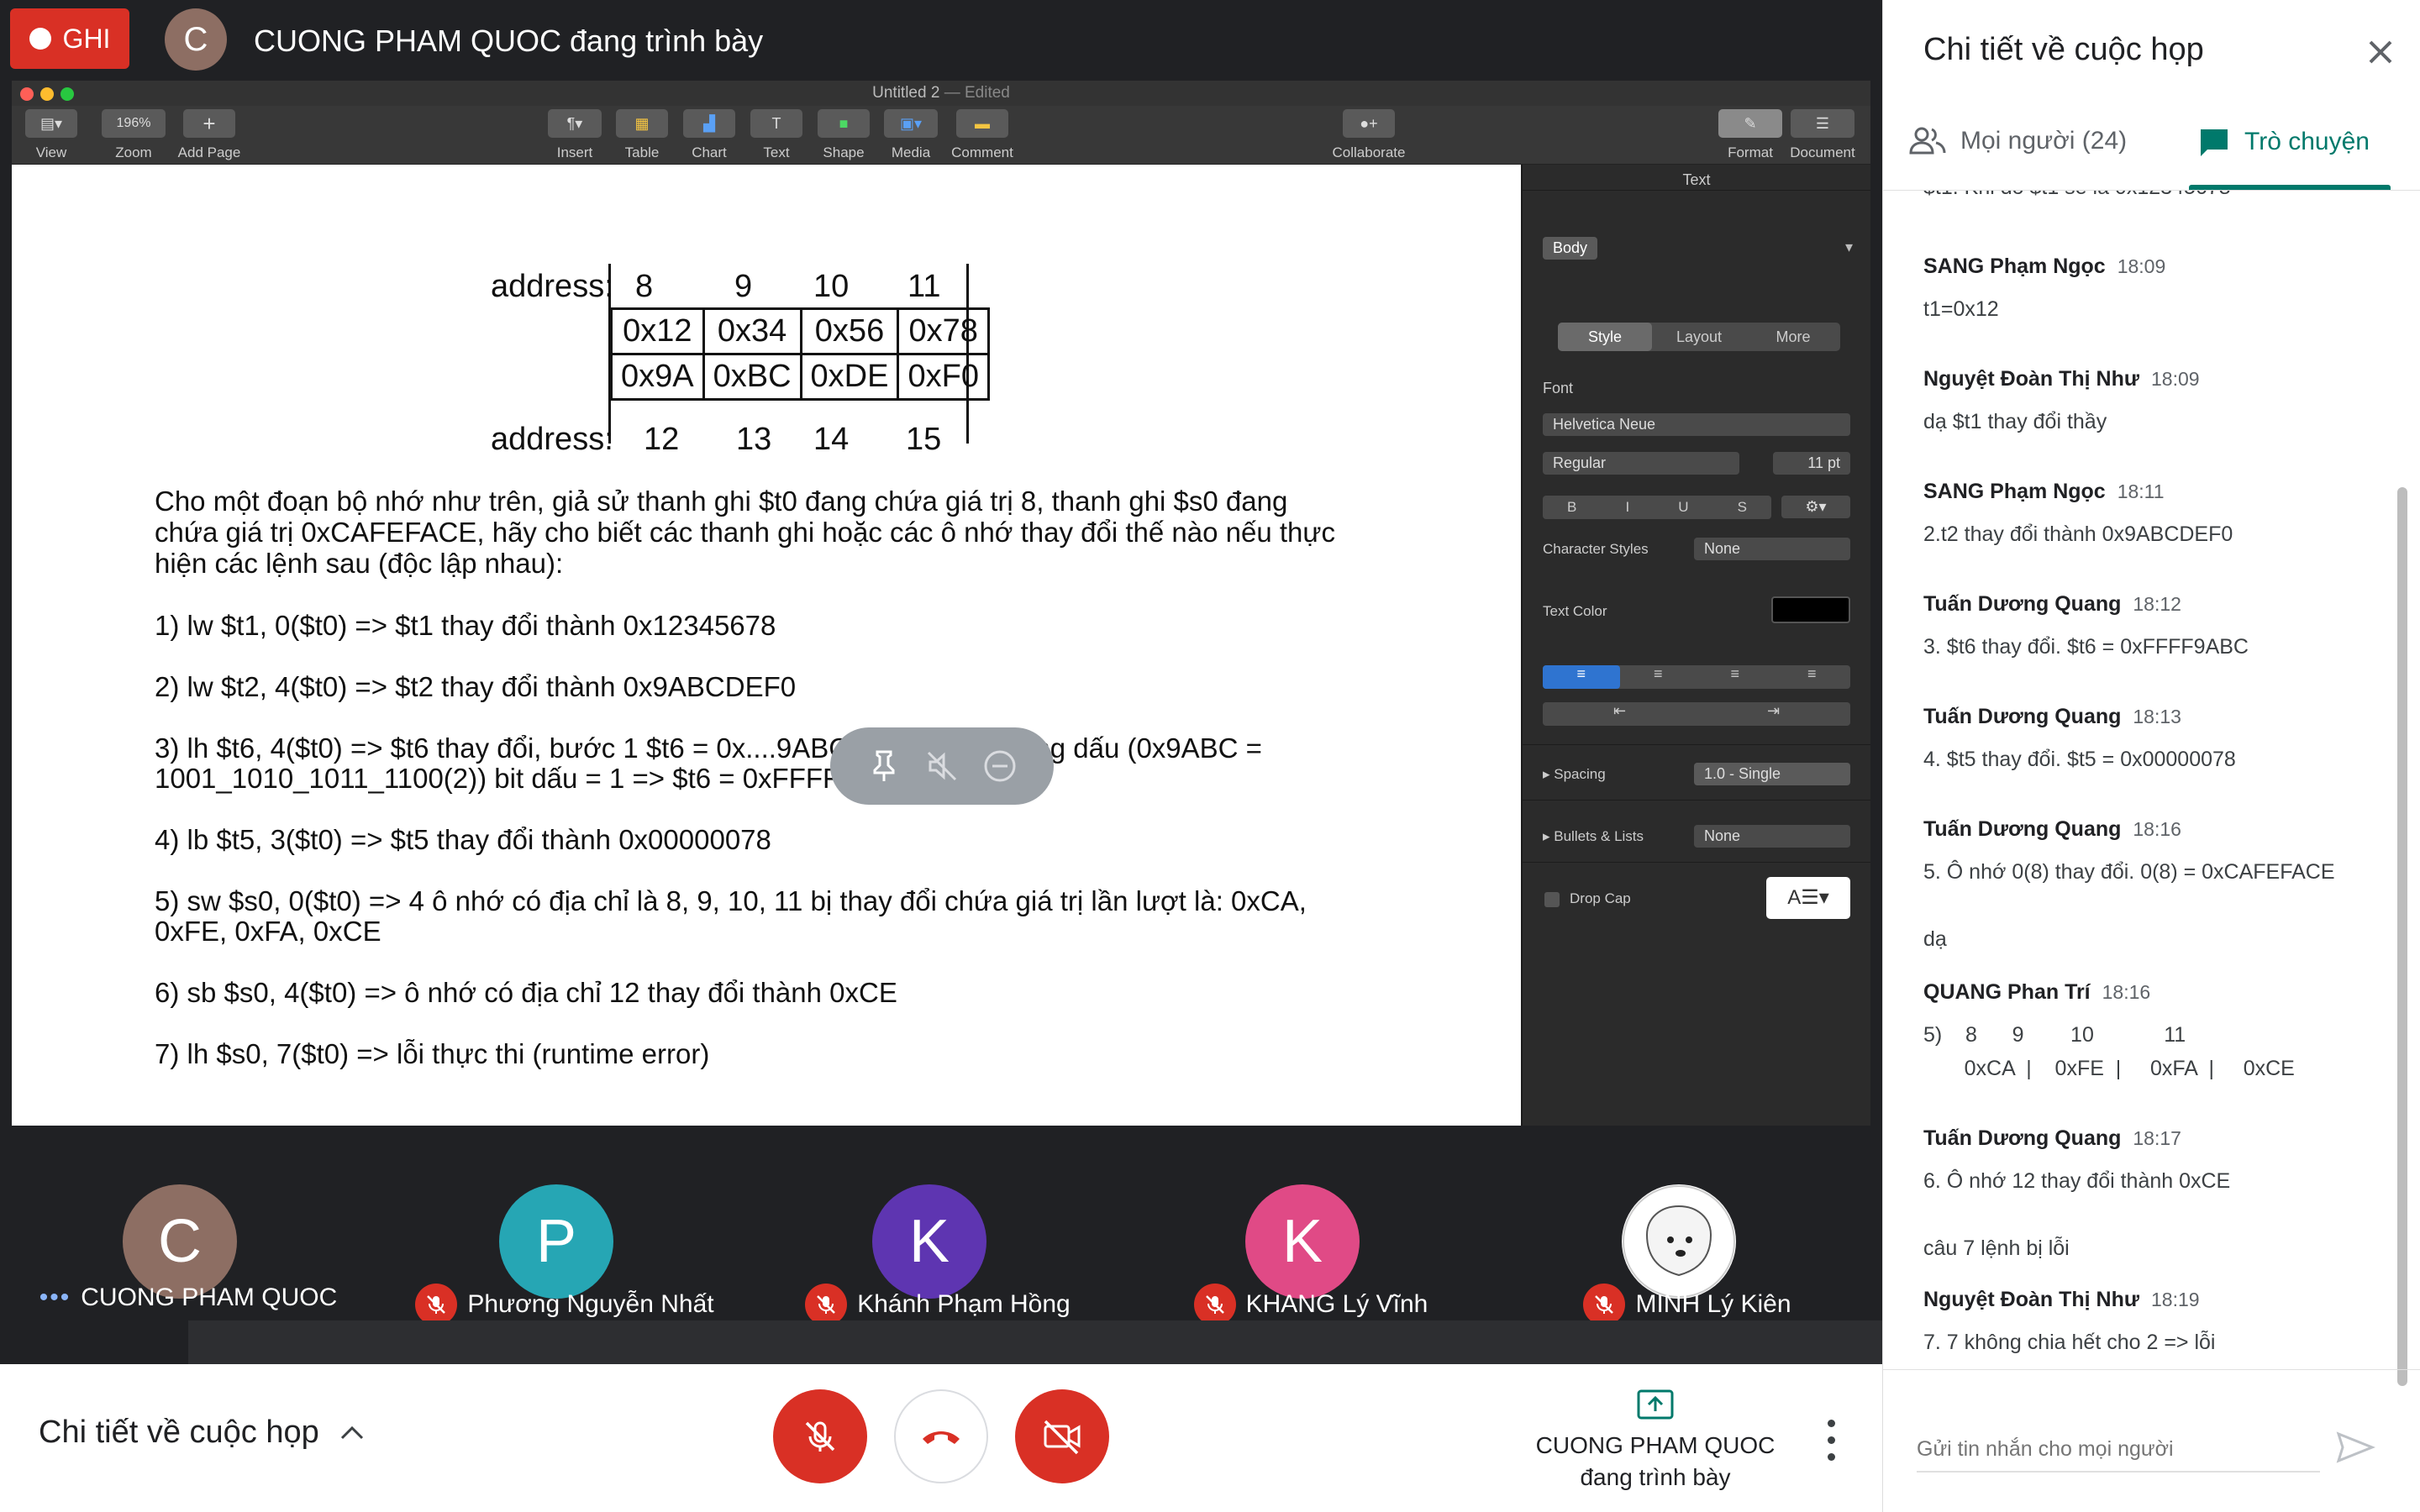 The height and width of the screenshot is (1512, 2420). What do you see at coordinates (1750, 135) in the screenshot?
I see `format-button: ✎ Format` at bounding box center [1750, 135].